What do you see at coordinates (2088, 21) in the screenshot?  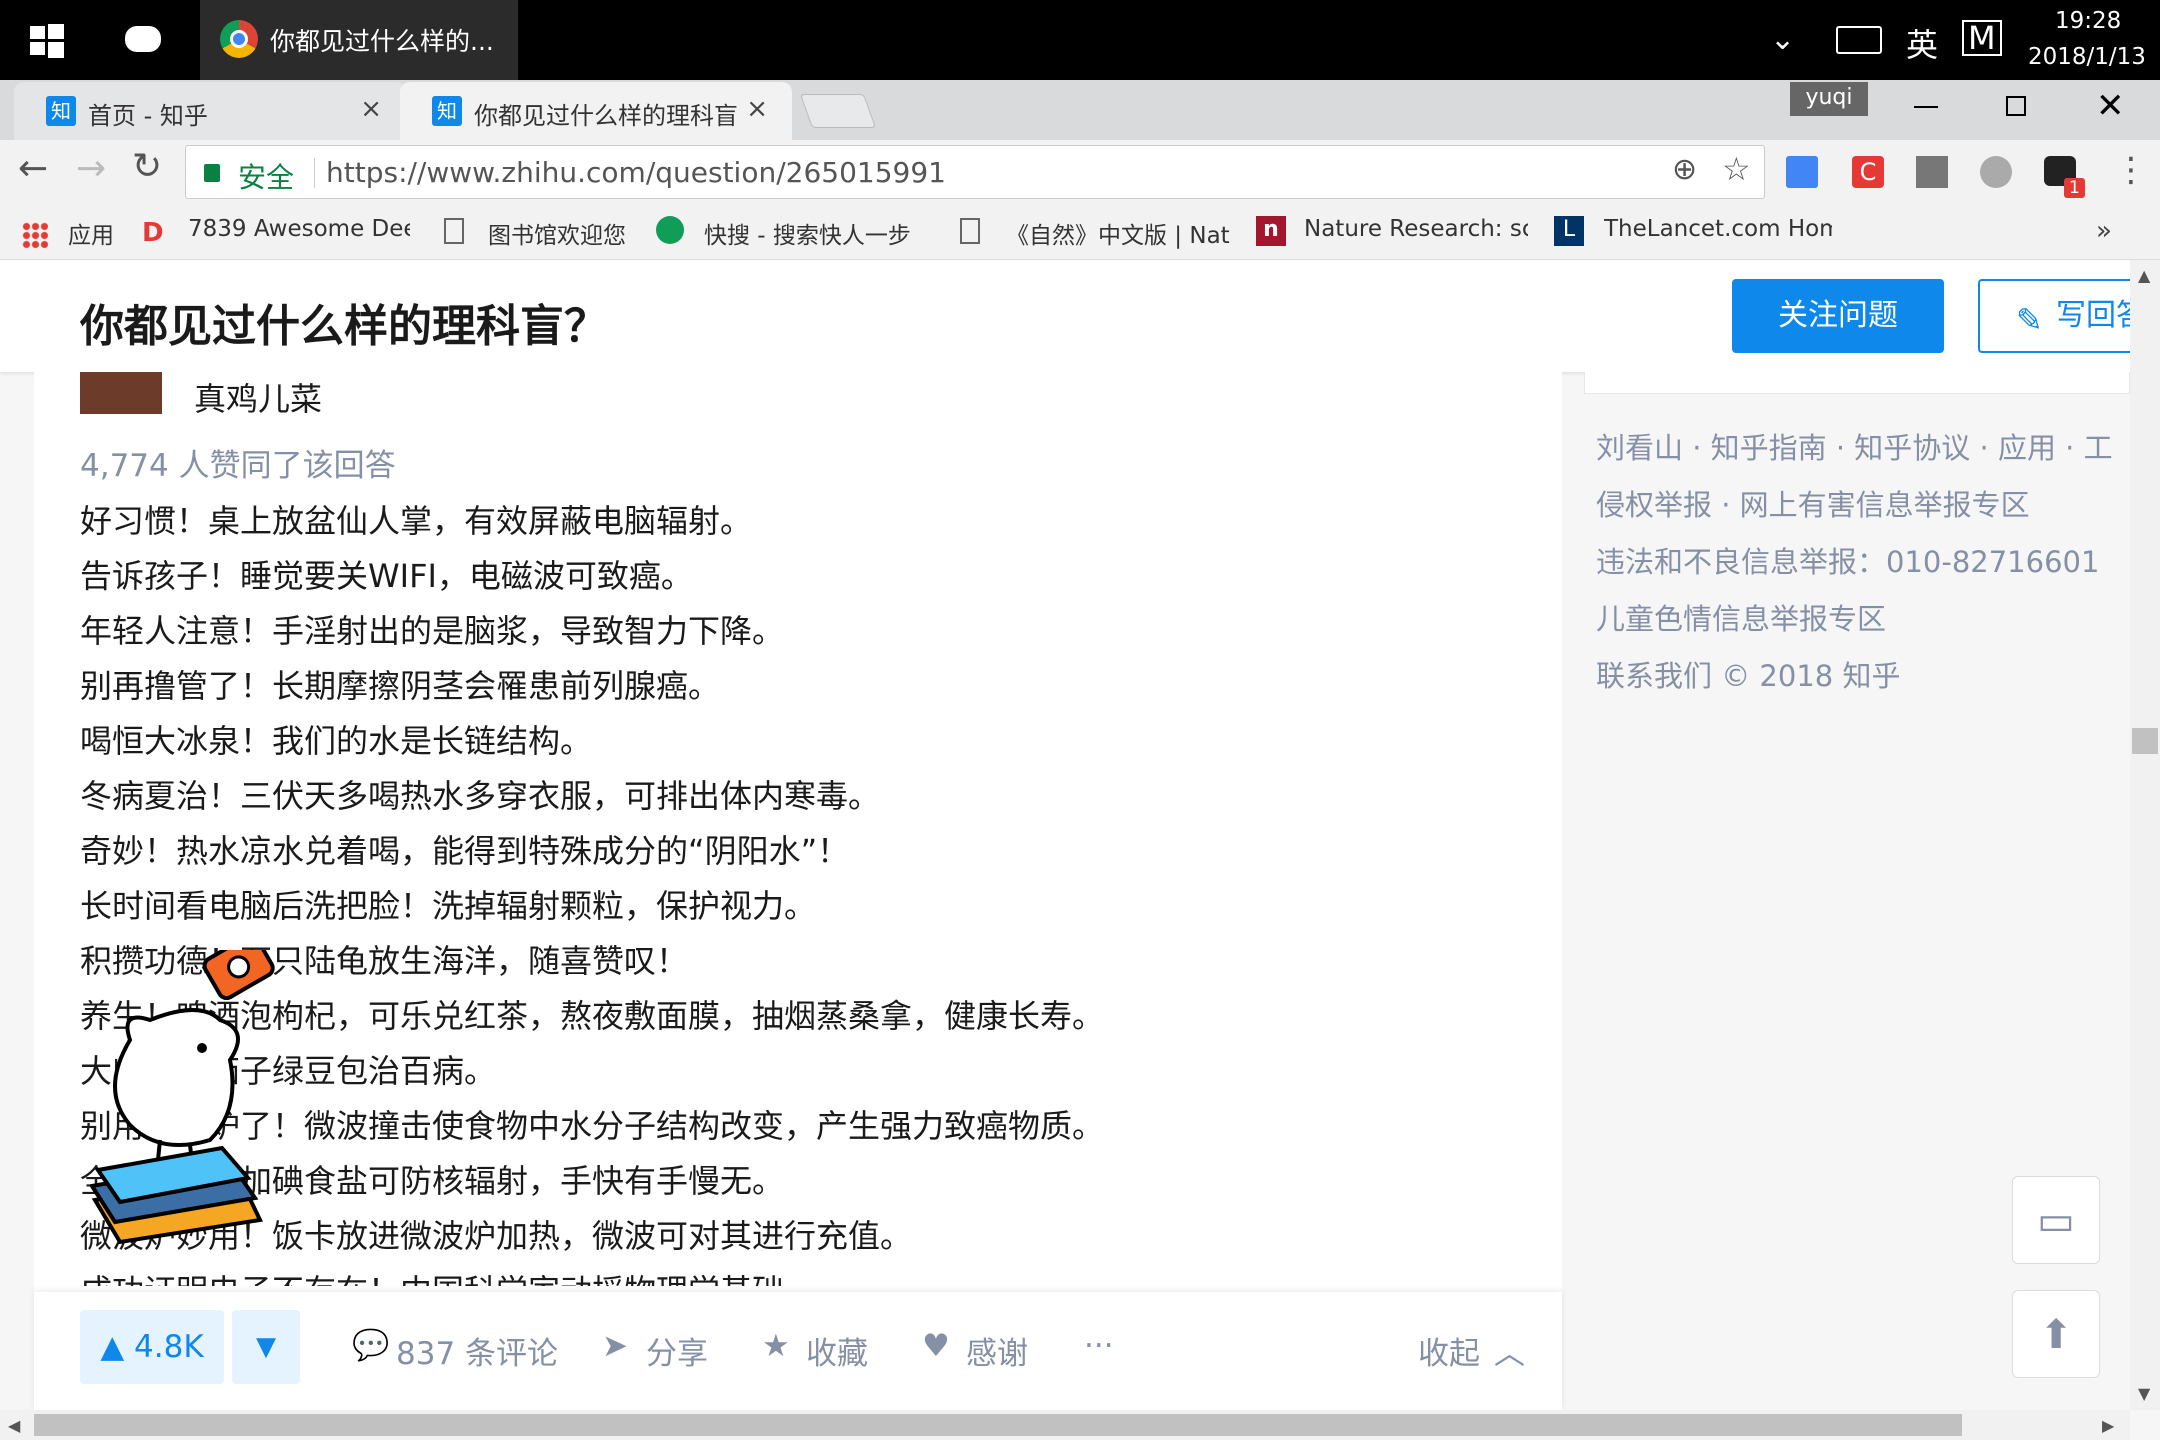 I see `clock-time: 19:28` at bounding box center [2088, 21].